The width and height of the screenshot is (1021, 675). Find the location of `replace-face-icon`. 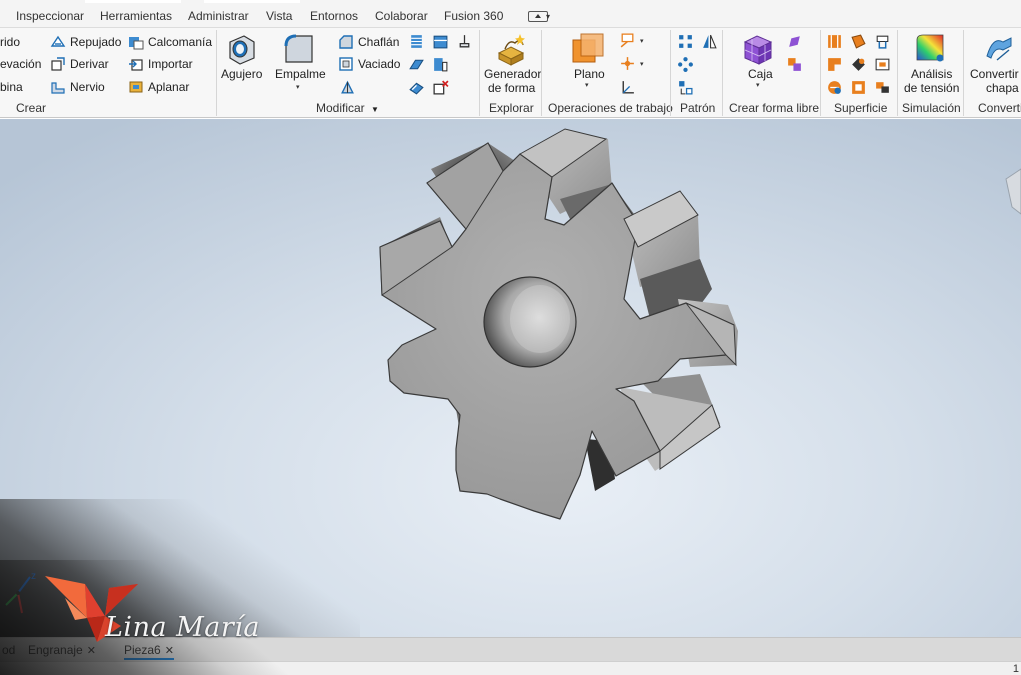

replace-face-icon is located at coordinates (882, 64).